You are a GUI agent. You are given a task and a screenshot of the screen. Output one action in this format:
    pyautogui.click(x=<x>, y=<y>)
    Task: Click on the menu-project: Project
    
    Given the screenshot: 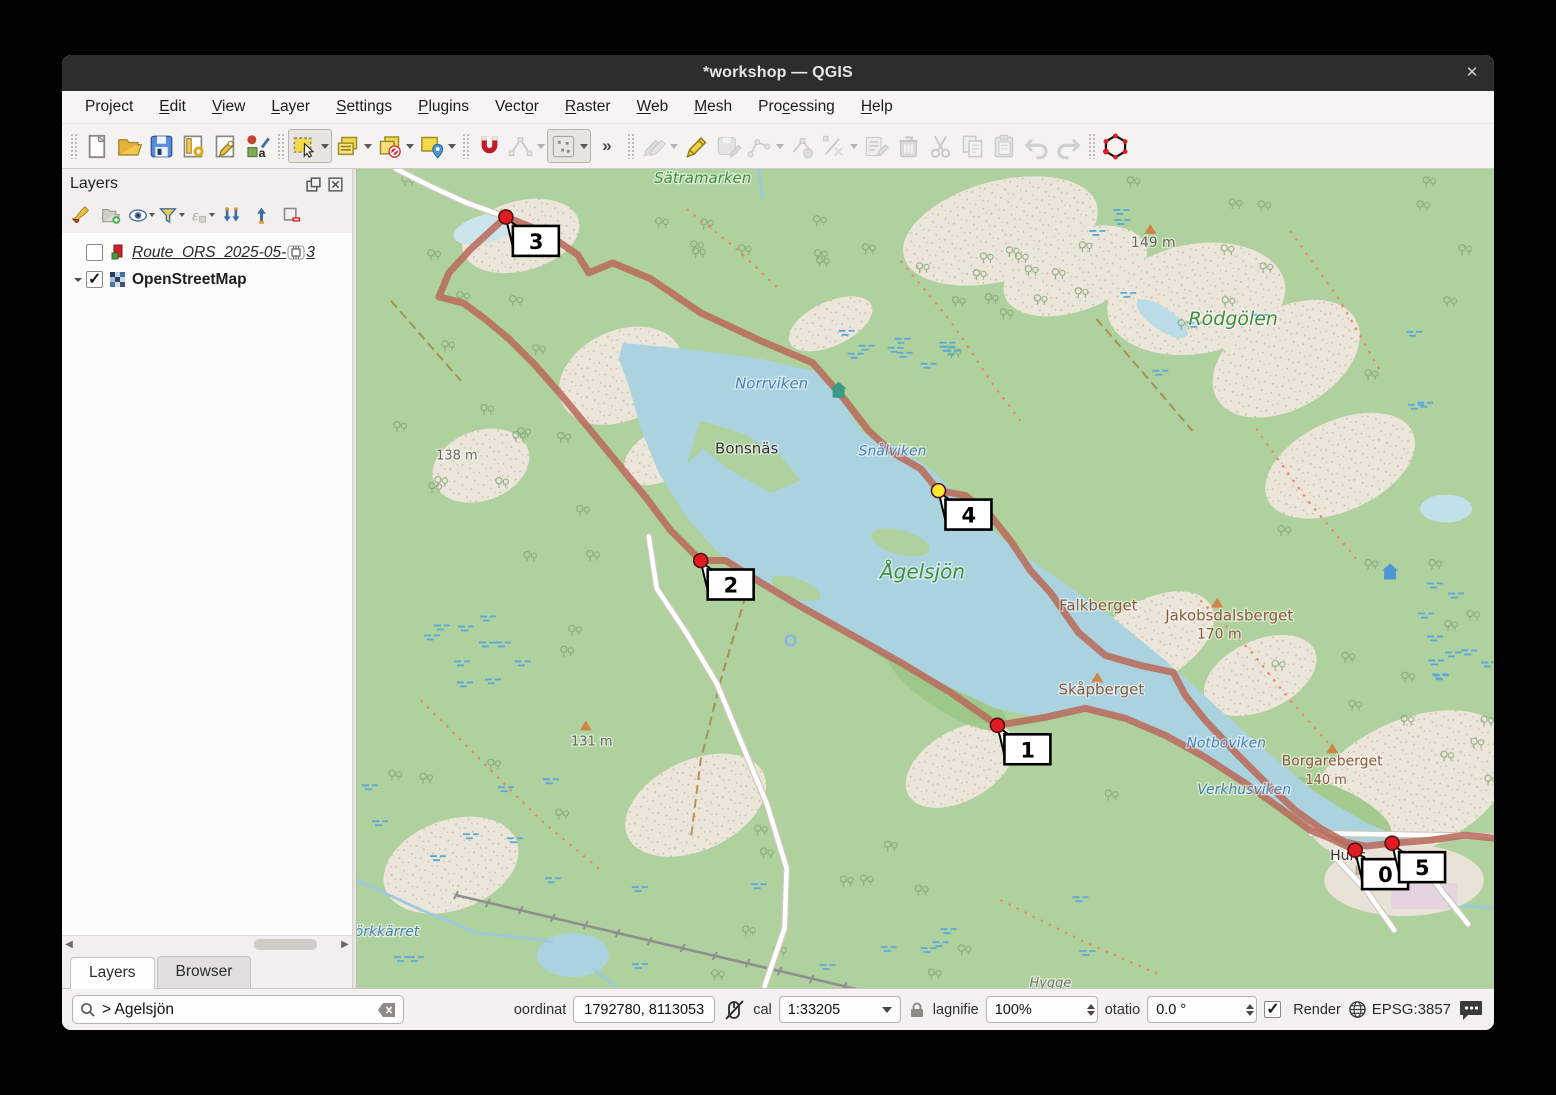 What is the action you would take?
    pyautogui.click(x=109, y=107)
    